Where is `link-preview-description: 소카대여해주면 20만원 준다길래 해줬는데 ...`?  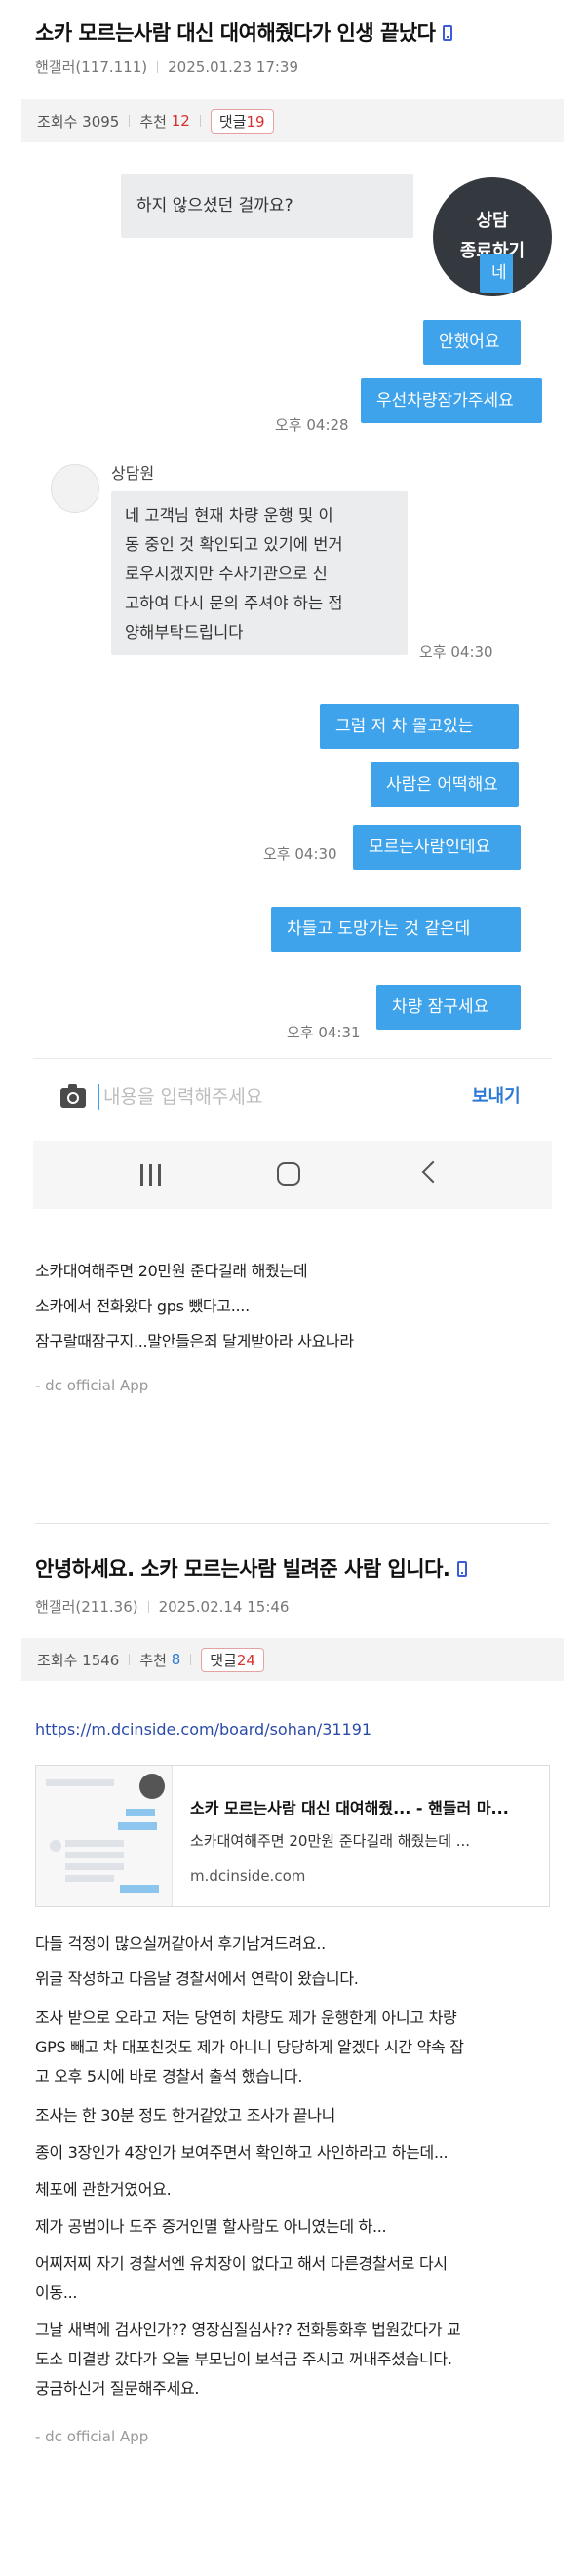 link-preview-description: 소카대여해주면 20만원 준다길래 해줬는데 ... is located at coordinates (330, 1841).